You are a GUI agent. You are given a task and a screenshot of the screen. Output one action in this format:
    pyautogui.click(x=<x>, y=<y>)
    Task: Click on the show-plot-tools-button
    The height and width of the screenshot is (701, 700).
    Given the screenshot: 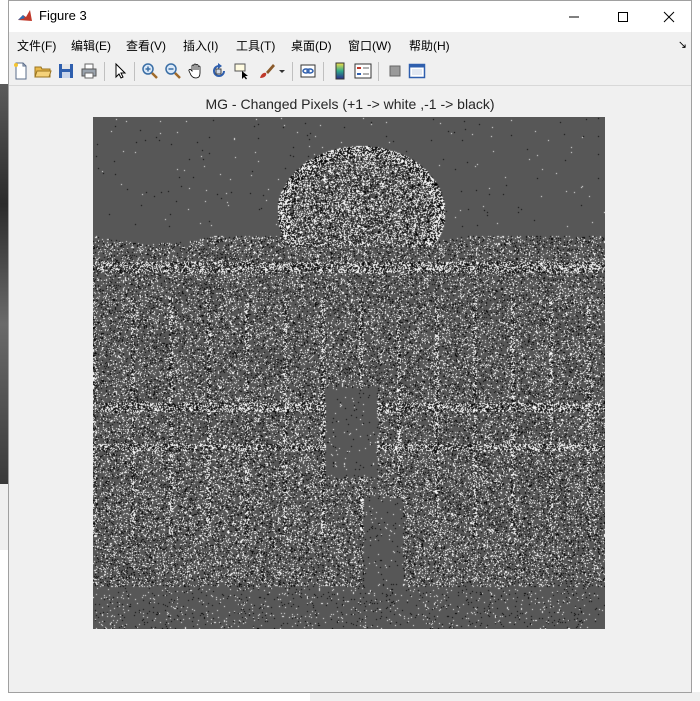 What is the action you would take?
    pyautogui.click(x=417, y=71)
    